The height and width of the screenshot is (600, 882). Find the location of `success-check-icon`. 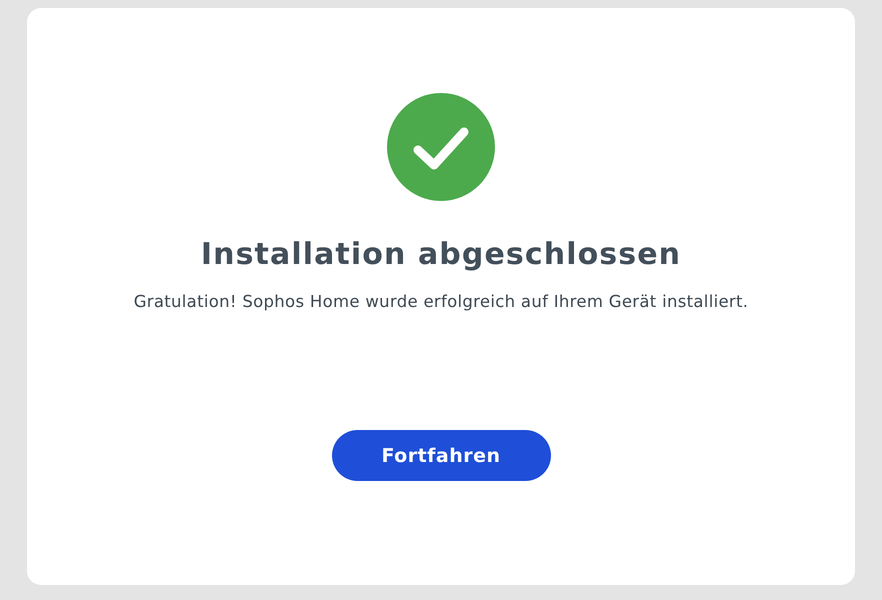

success-check-icon is located at coordinates (441, 147).